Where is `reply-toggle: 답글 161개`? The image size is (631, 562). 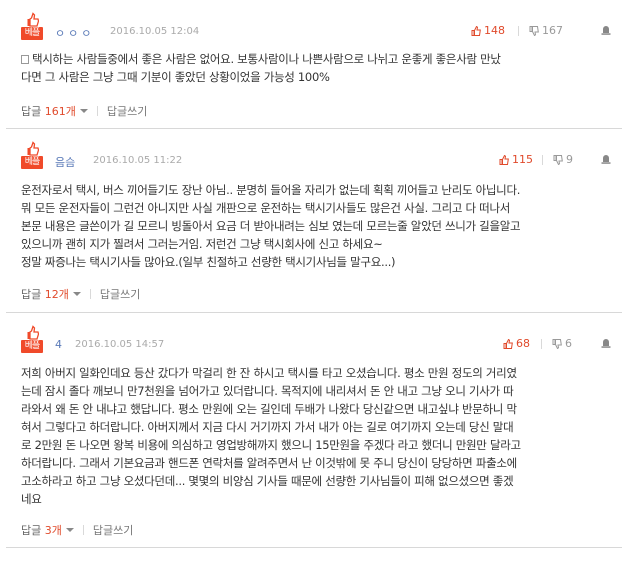
reply-toggle: 답글 161개 is located at coordinates (54, 111).